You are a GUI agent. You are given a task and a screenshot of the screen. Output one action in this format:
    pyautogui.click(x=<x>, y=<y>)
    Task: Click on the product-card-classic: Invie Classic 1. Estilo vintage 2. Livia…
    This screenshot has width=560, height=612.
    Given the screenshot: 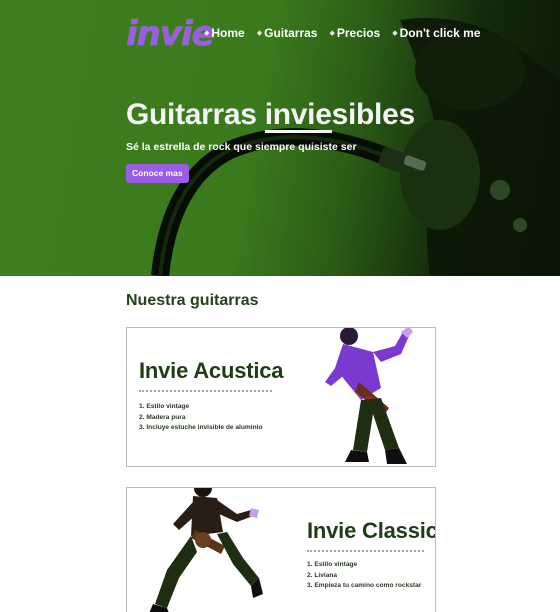 What is the action you would take?
    pyautogui.click(x=281, y=549)
    